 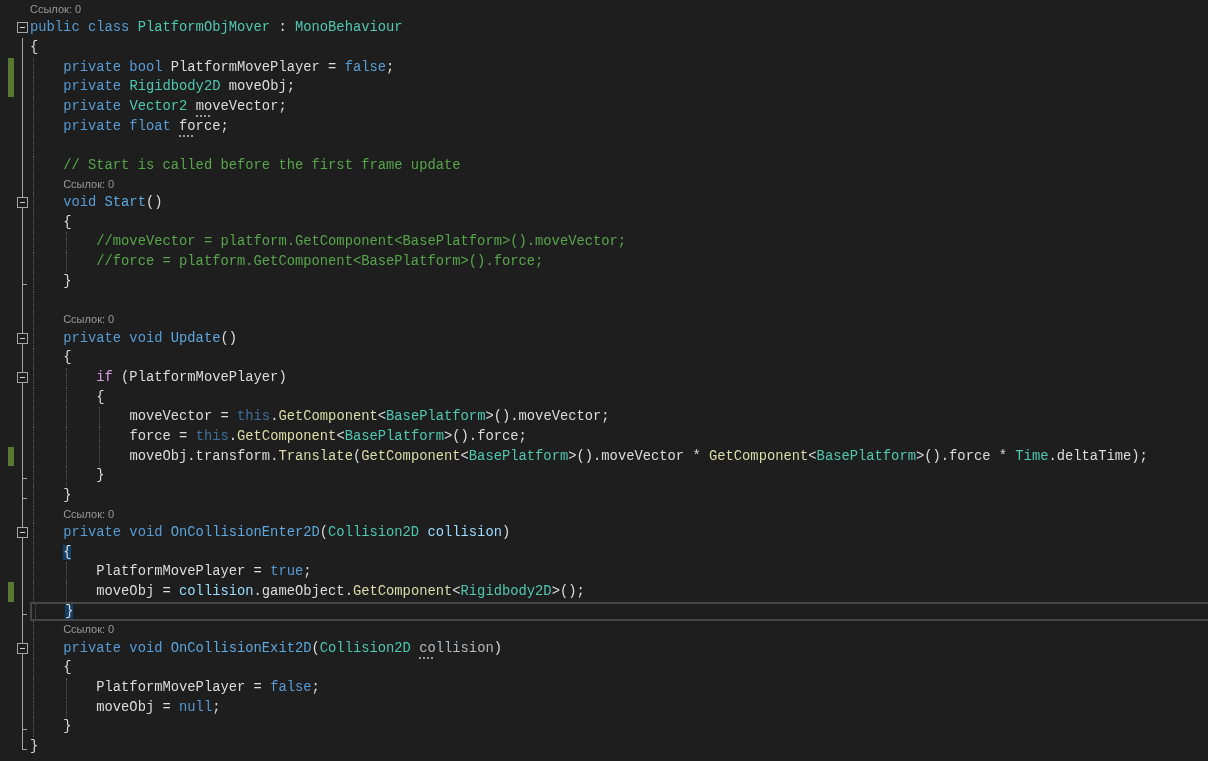 What do you see at coordinates (113, 203) in the screenshot?
I see `code-line: void Start()` at bounding box center [113, 203].